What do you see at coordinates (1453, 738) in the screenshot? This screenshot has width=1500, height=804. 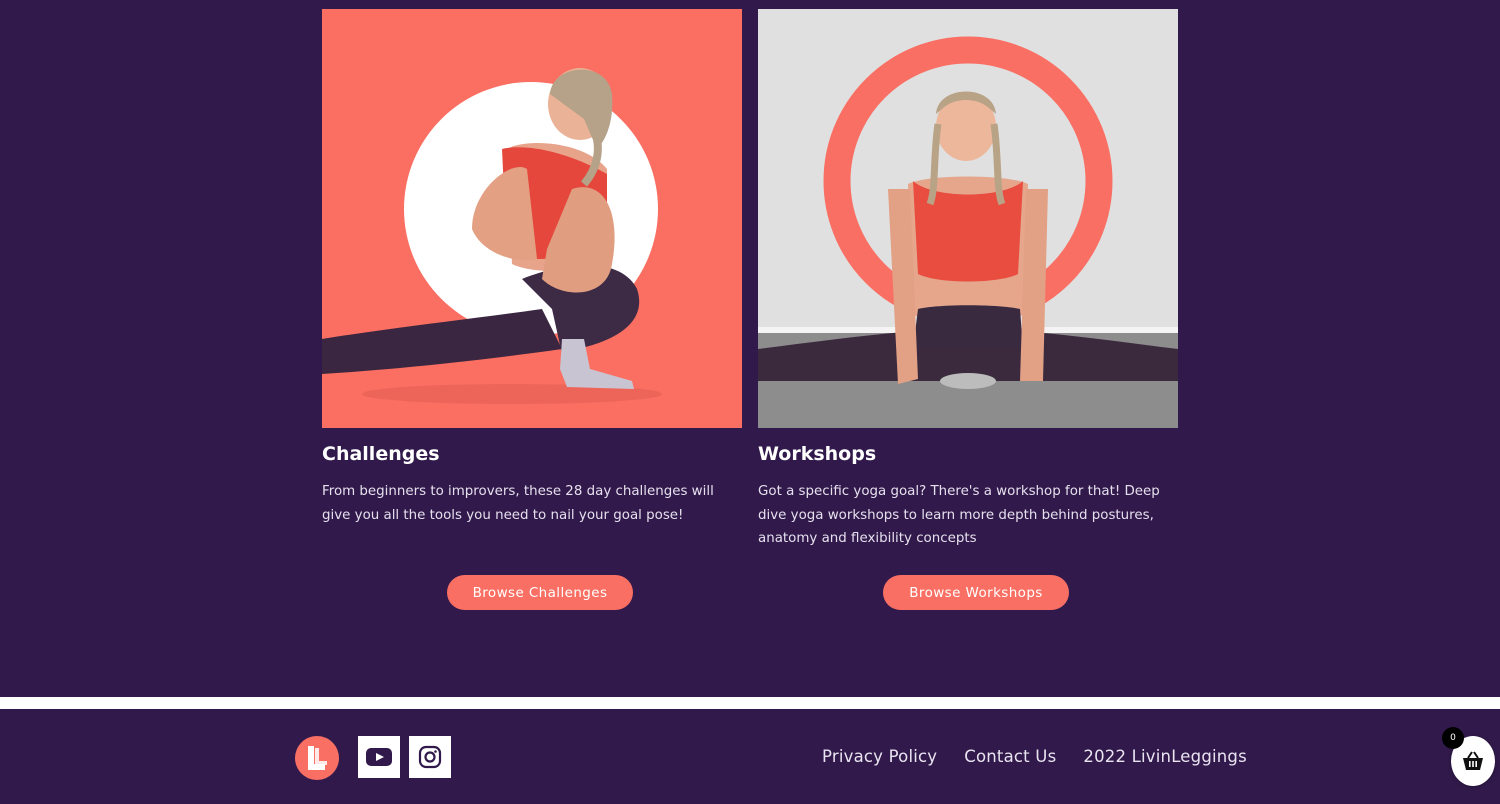 I see `cart-count-badge: 0` at bounding box center [1453, 738].